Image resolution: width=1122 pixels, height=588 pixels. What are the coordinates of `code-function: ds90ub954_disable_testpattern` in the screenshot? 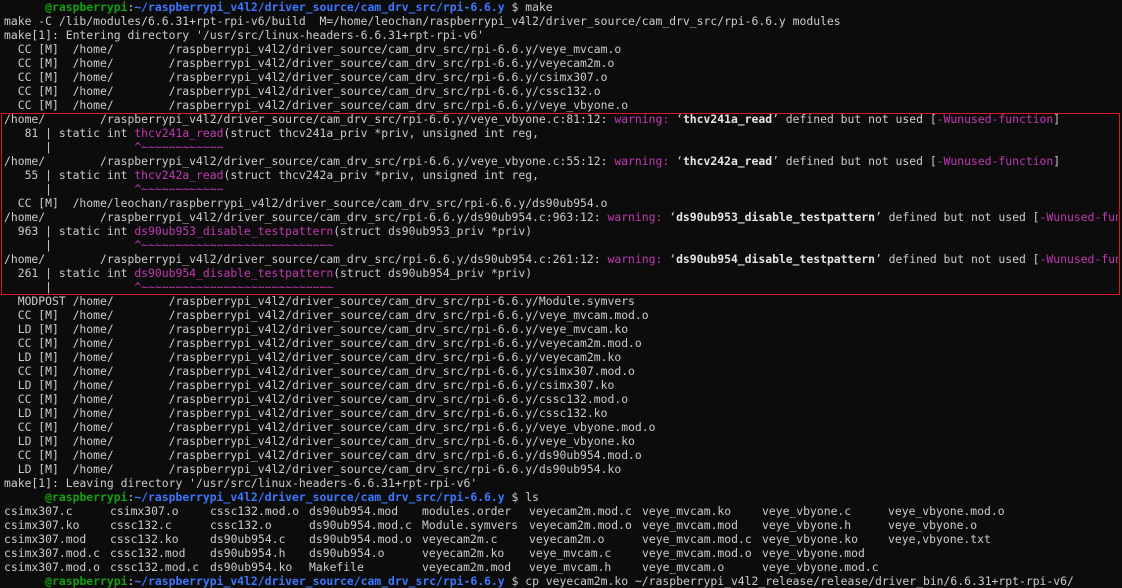 It's located at (234, 273).